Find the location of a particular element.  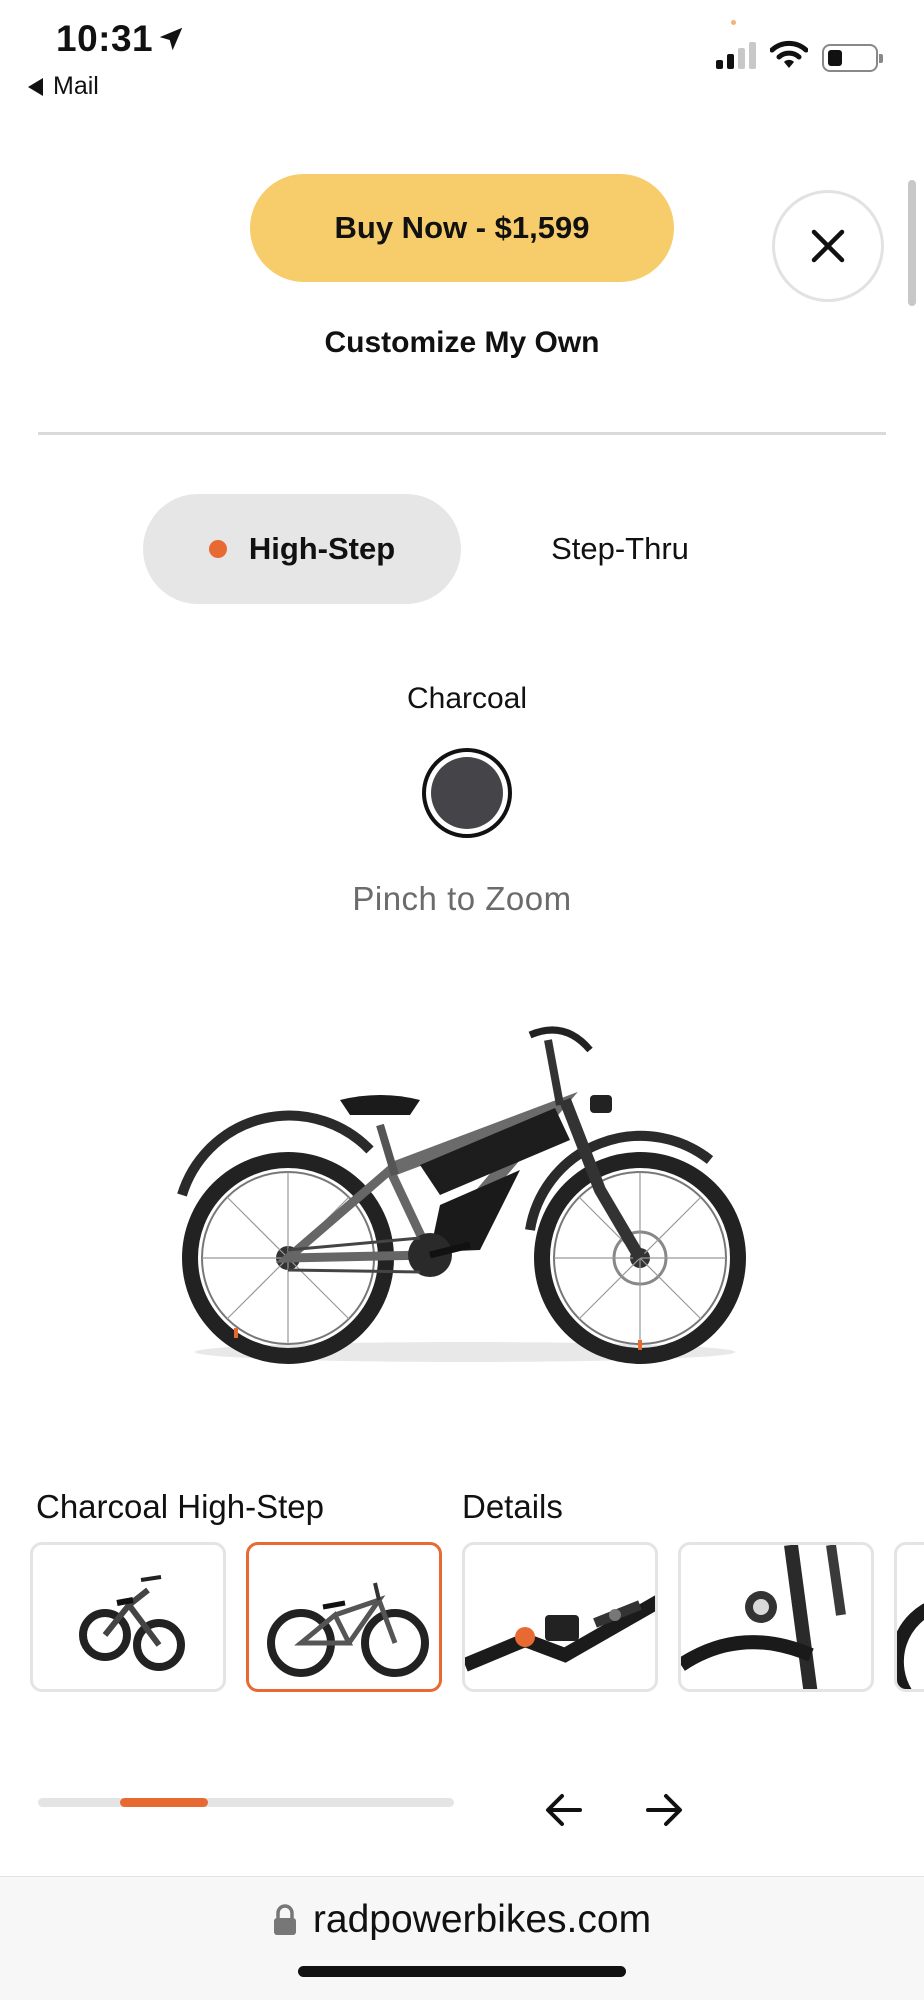

swatch-fill is located at coordinates (467, 793).